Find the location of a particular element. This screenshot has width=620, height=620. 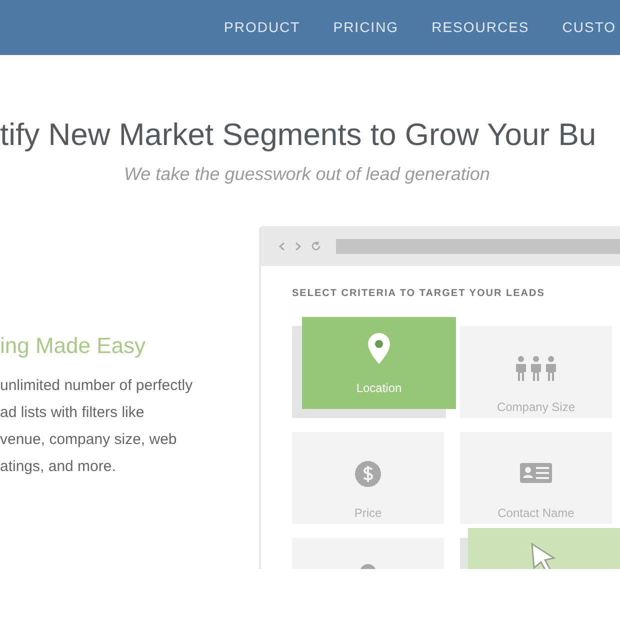

address-bar is located at coordinates (478, 246).